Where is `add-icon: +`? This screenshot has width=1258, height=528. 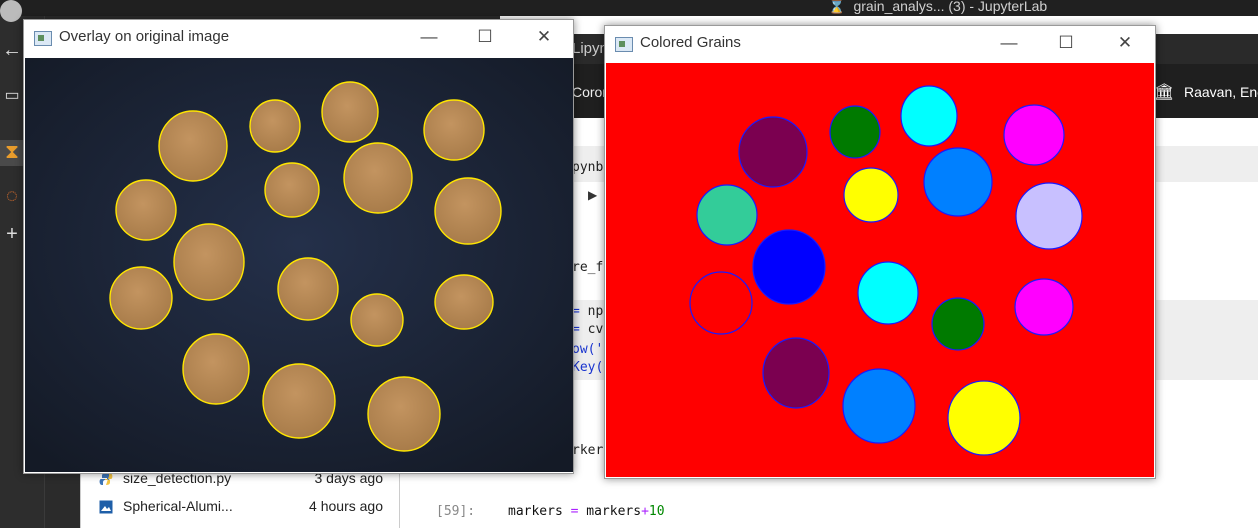
add-icon: + is located at coordinates (12, 234).